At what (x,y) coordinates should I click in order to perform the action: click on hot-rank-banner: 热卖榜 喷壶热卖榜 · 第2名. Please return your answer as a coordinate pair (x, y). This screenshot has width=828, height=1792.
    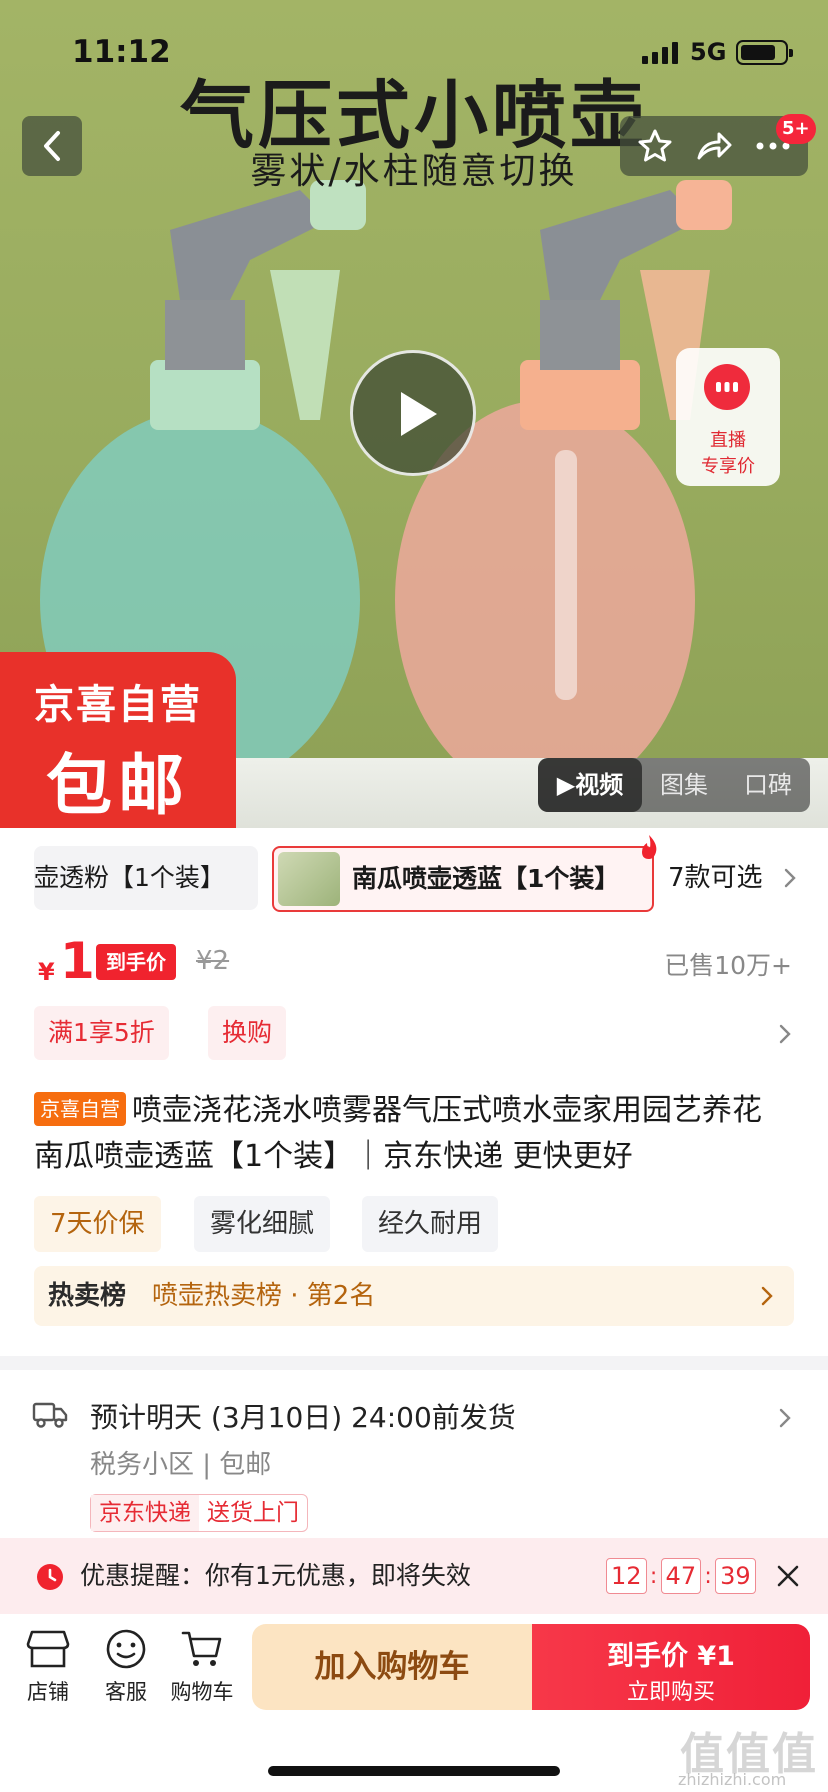
    Looking at the image, I should click on (414, 1296).